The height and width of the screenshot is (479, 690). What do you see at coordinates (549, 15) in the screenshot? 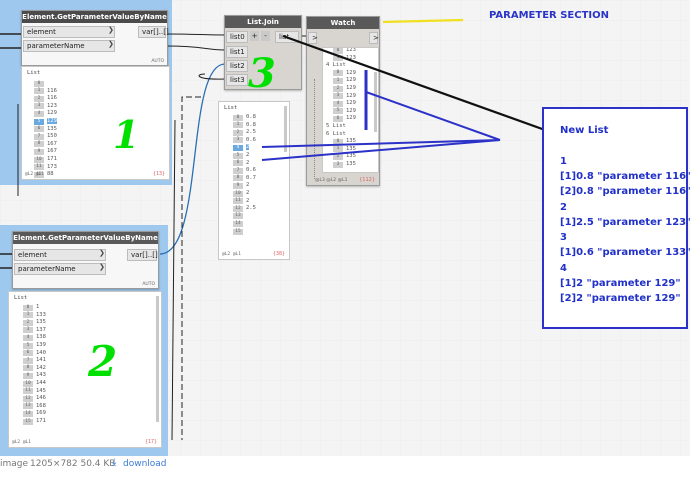
I see `parameter-section-label: PARAMETER SECTION` at bounding box center [549, 15].